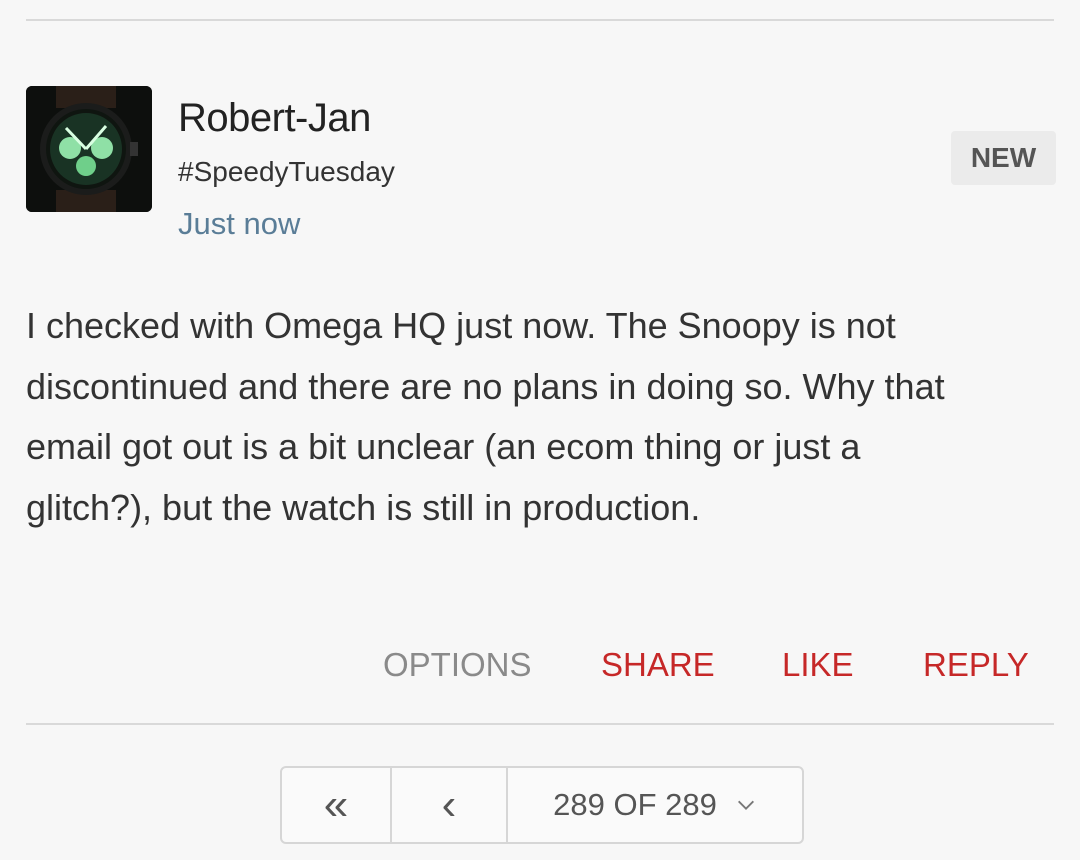  Describe the element at coordinates (540, 20) in the screenshot. I see `top-divider` at that location.